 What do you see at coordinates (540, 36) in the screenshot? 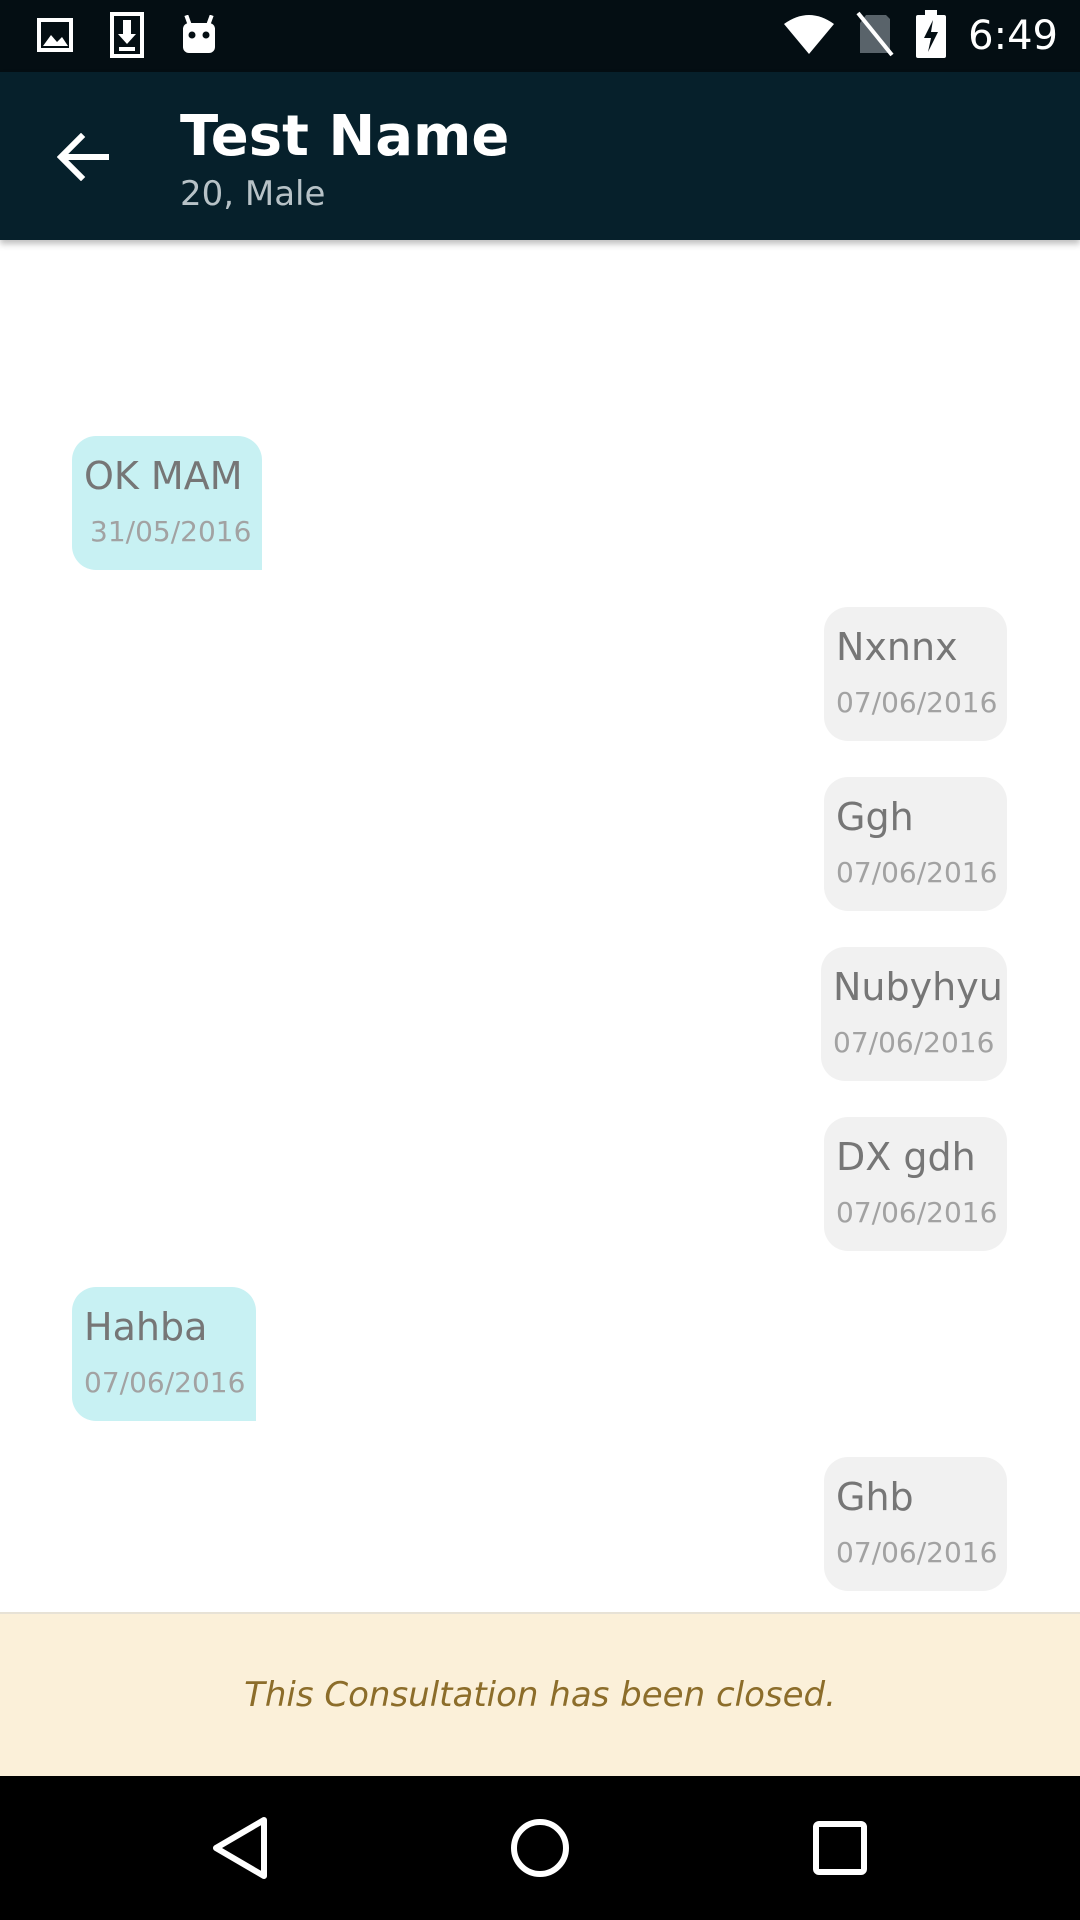
I see `status-bar: 6:49` at bounding box center [540, 36].